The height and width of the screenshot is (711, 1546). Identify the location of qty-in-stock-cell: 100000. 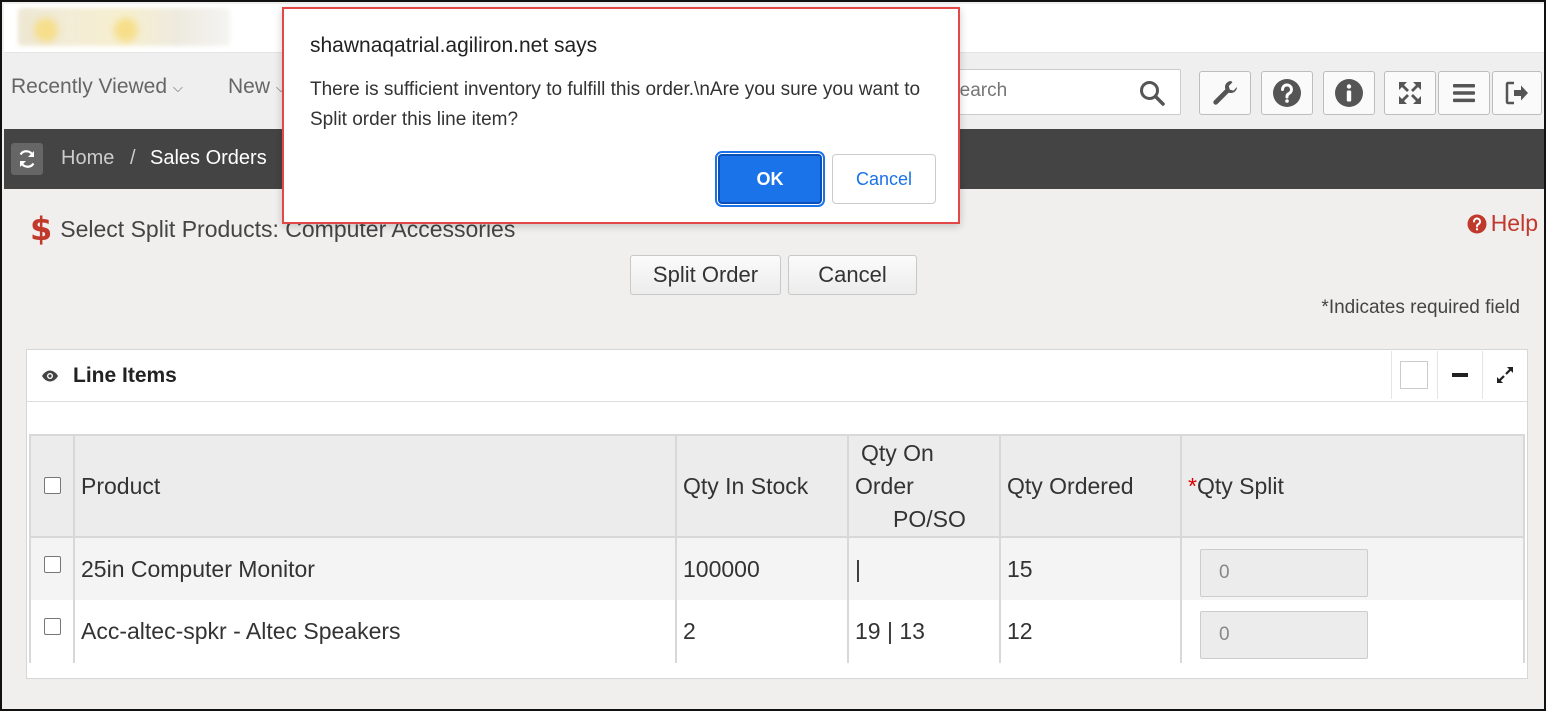
(762, 568).